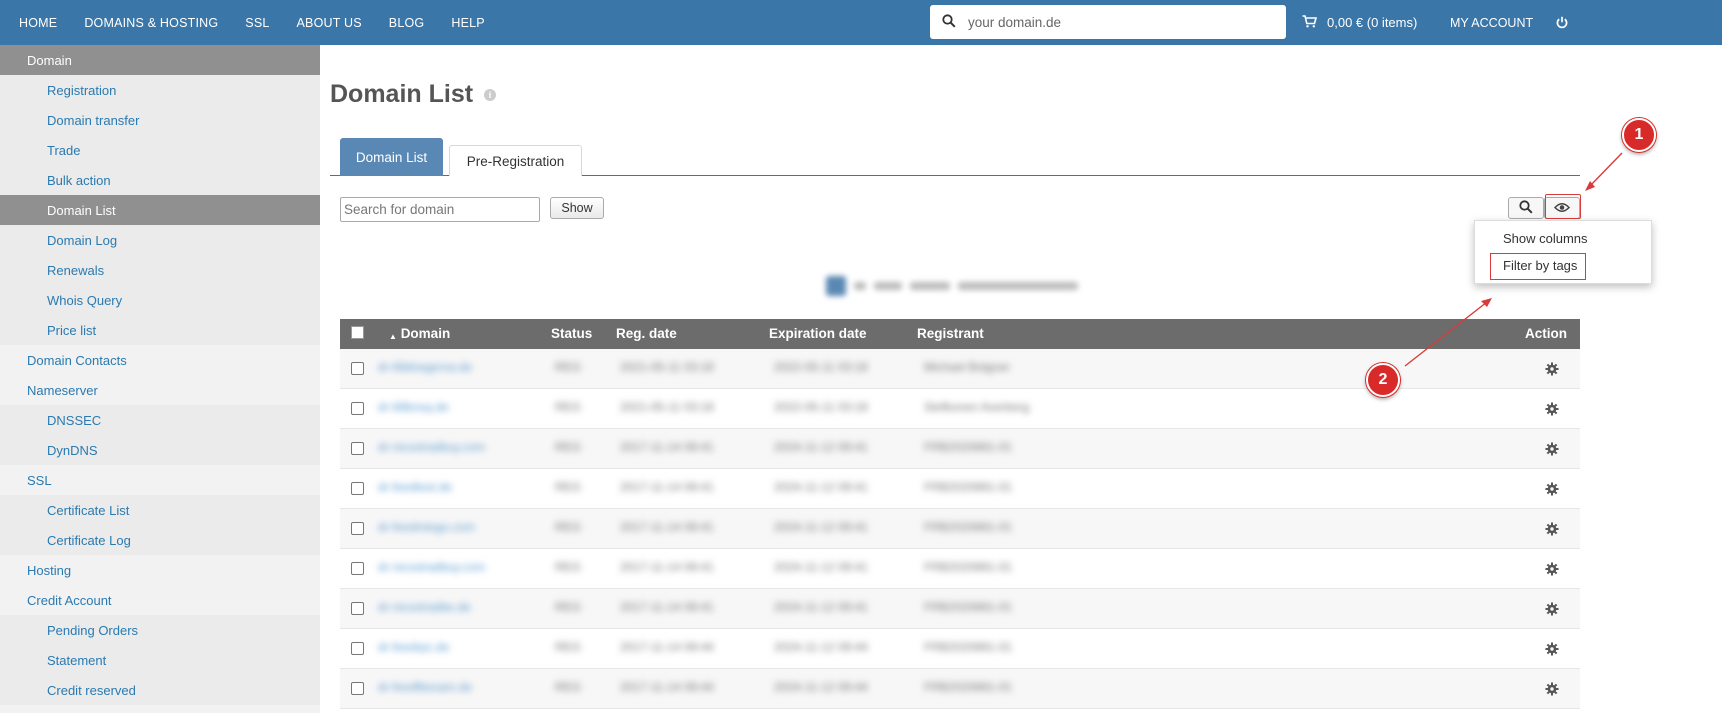  I want to click on pagination-size, so click(930, 286).